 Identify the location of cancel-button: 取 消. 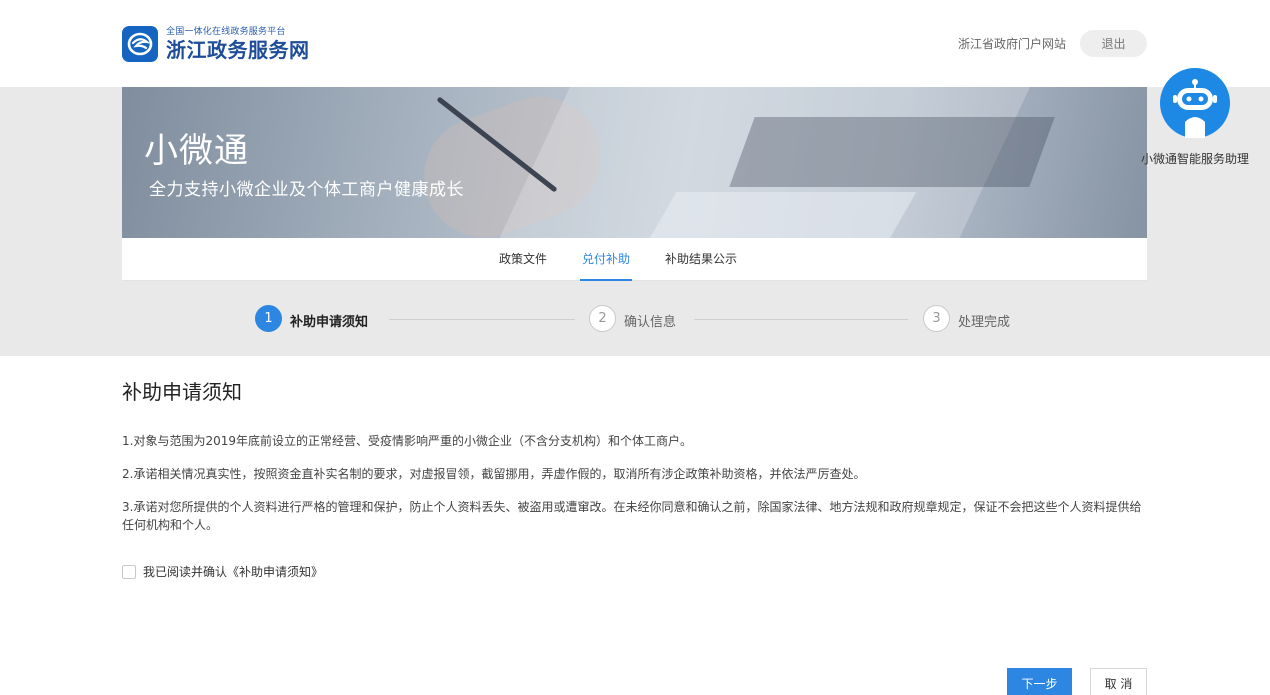
(1118, 681).